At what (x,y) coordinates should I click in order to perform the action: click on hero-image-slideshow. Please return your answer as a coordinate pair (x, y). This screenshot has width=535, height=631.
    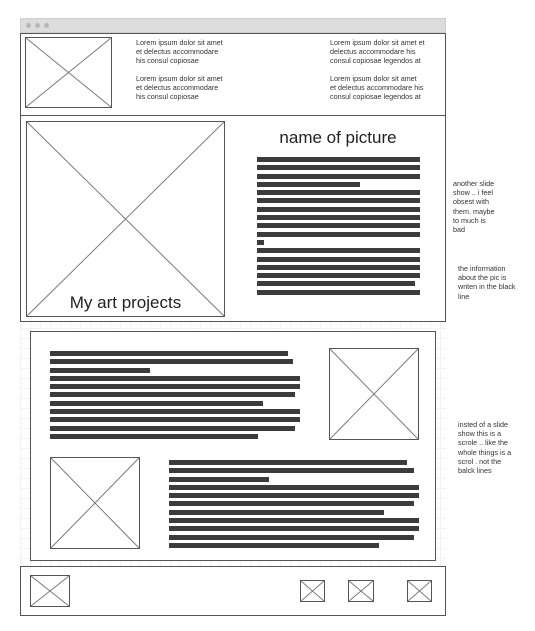
    Looking at the image, I should click on (125, 219).